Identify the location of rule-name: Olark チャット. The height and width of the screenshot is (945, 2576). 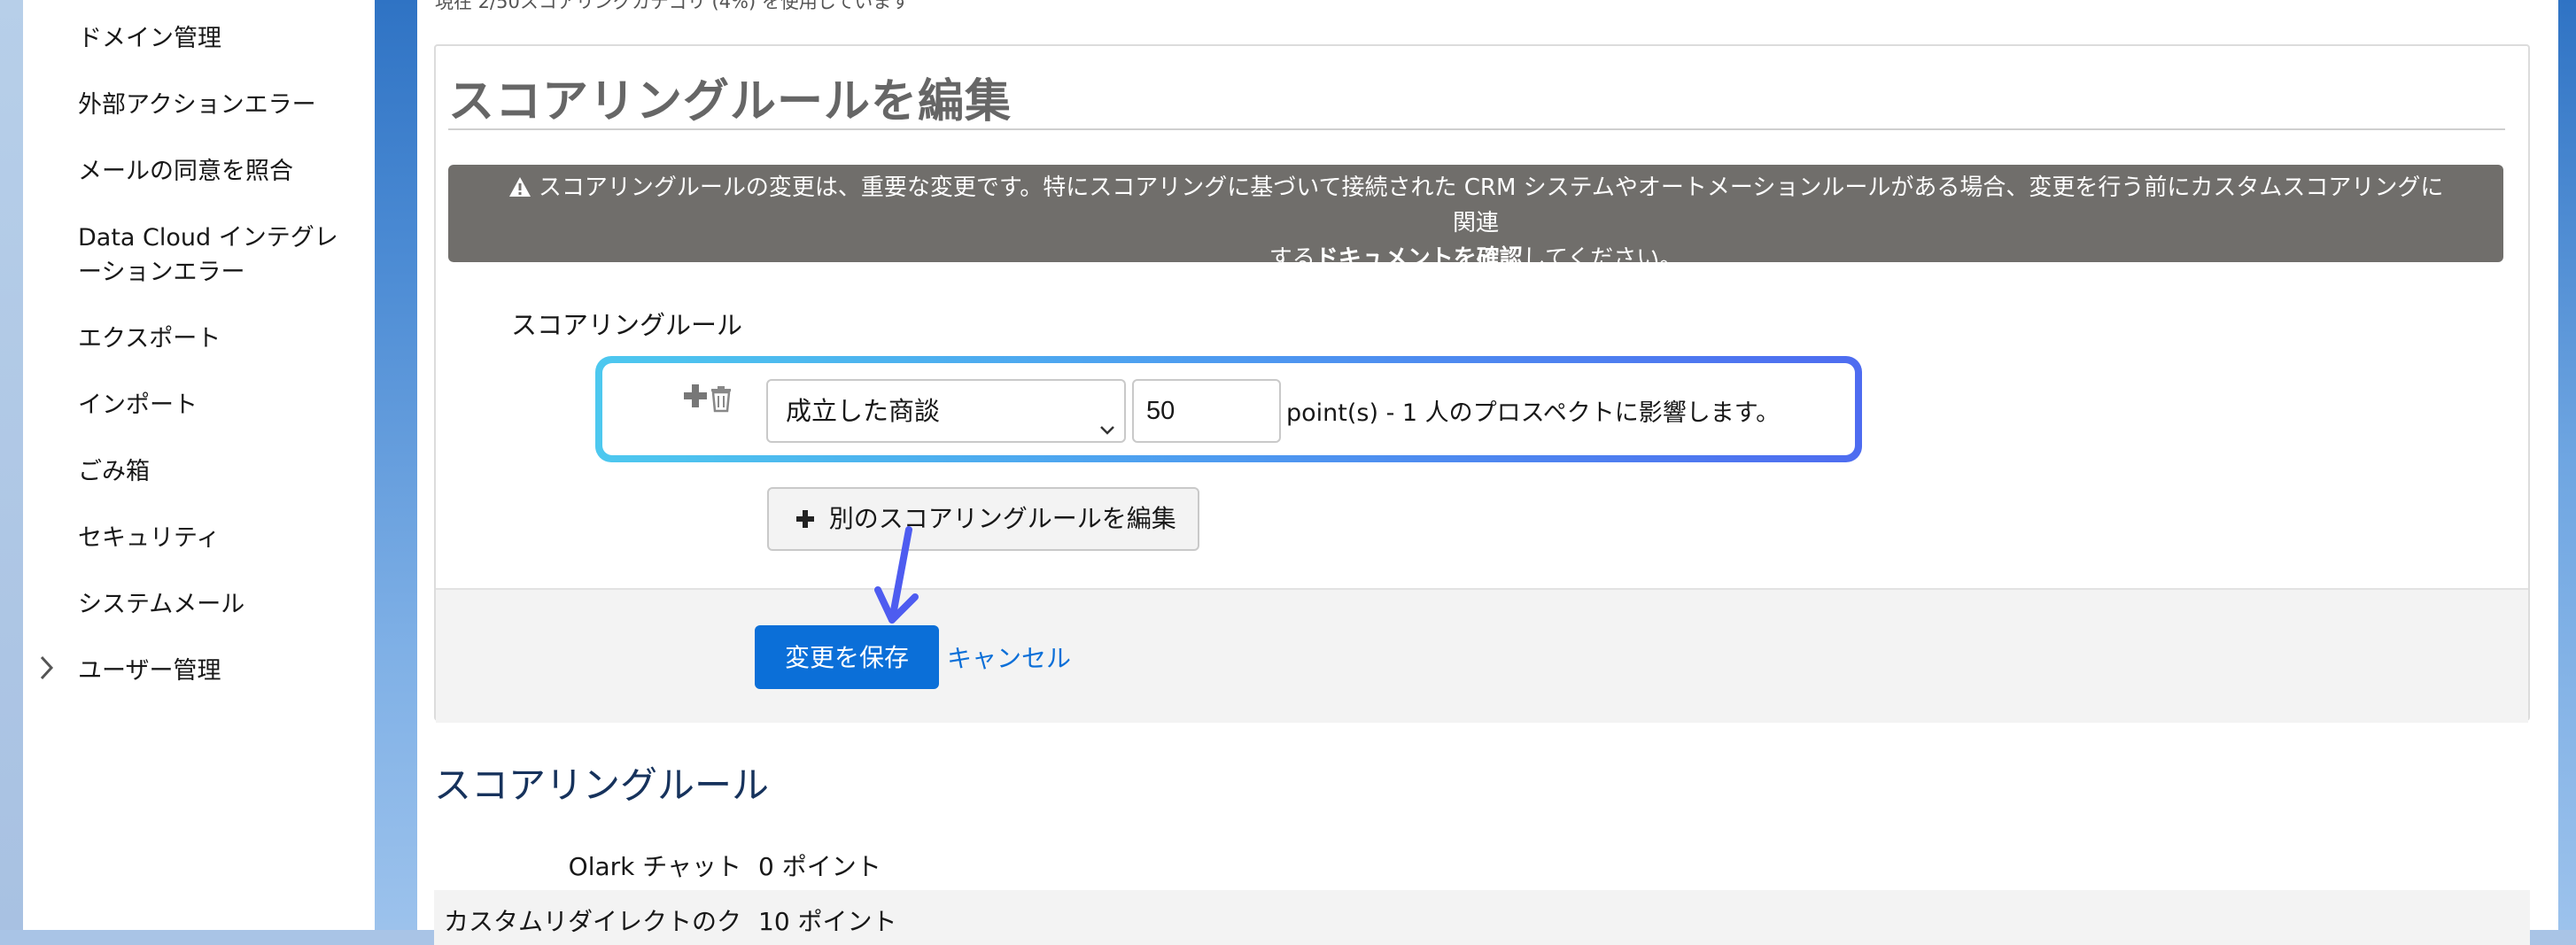
(654, 866).